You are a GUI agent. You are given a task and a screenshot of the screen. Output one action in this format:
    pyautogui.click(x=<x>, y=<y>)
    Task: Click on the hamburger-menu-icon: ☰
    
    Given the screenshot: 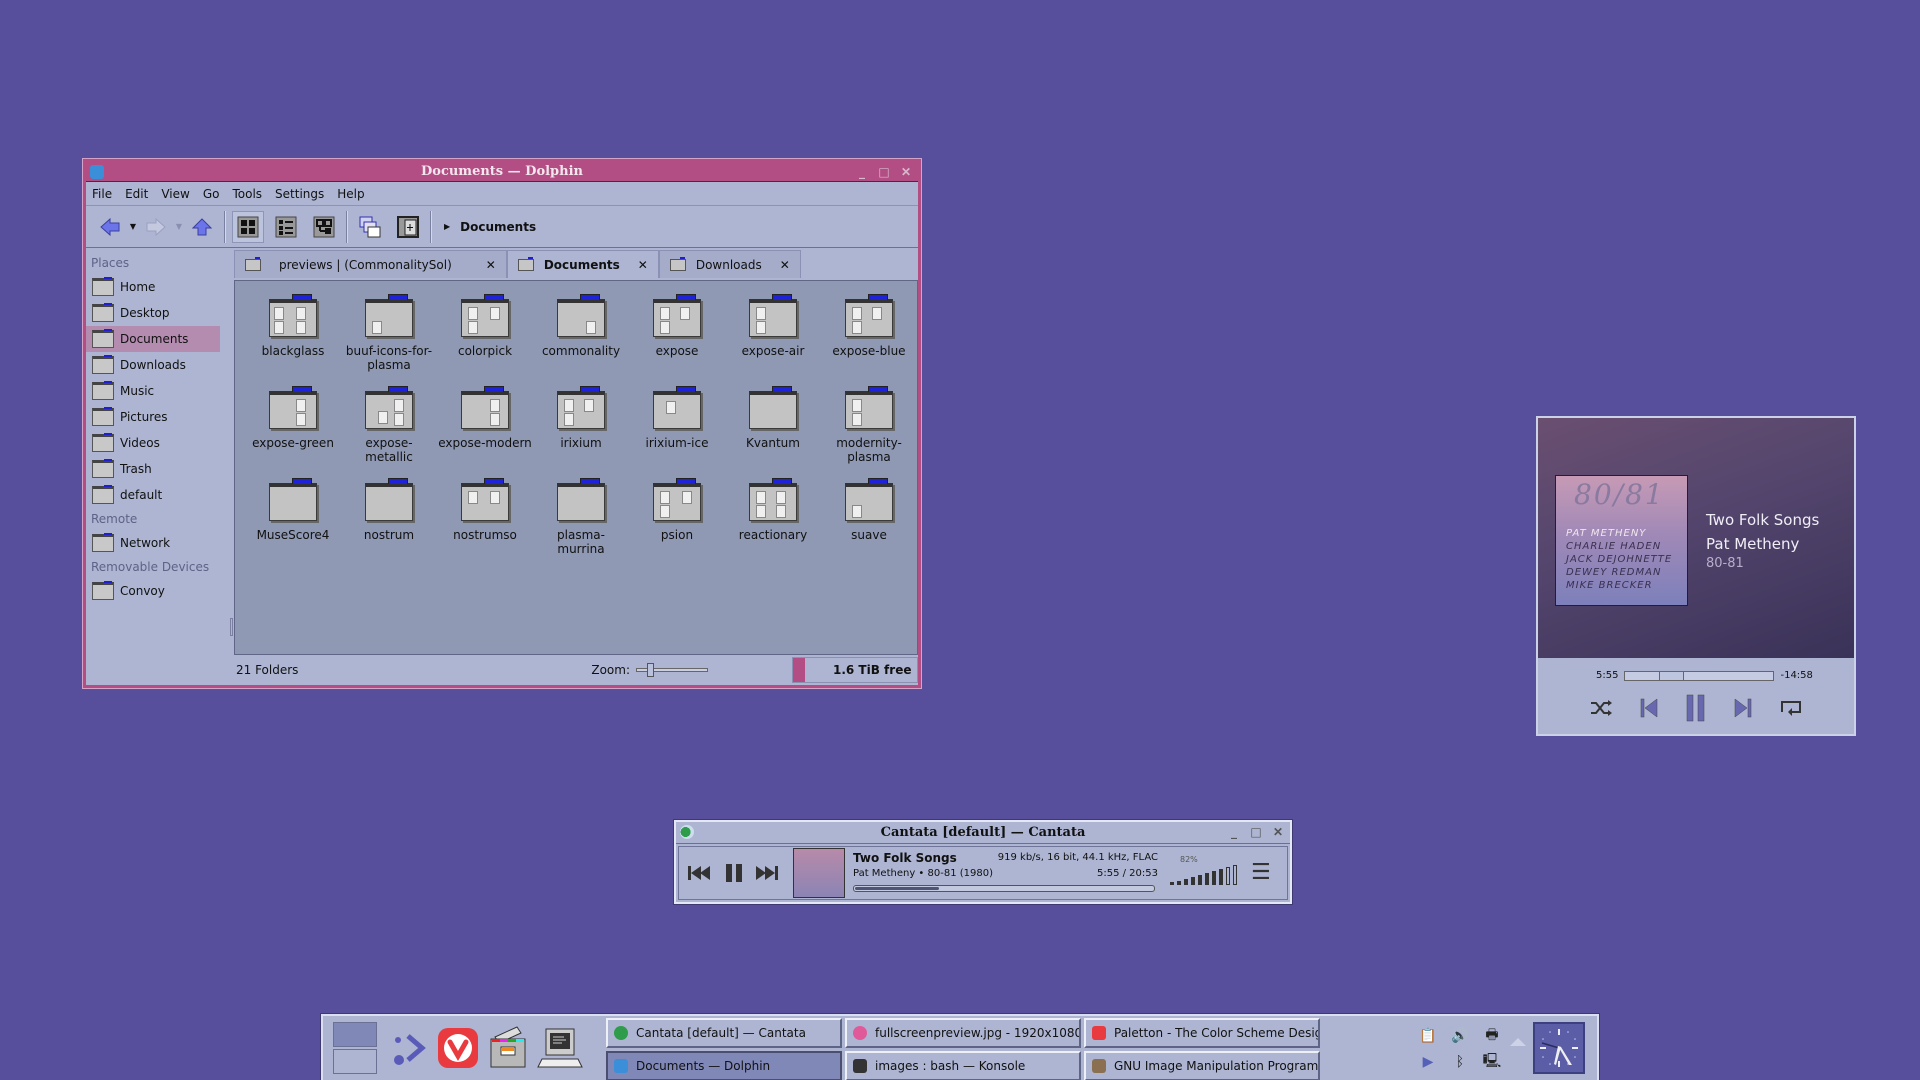 What is the action you would take?
    pyautogui.click(x=1261, y=873)
    